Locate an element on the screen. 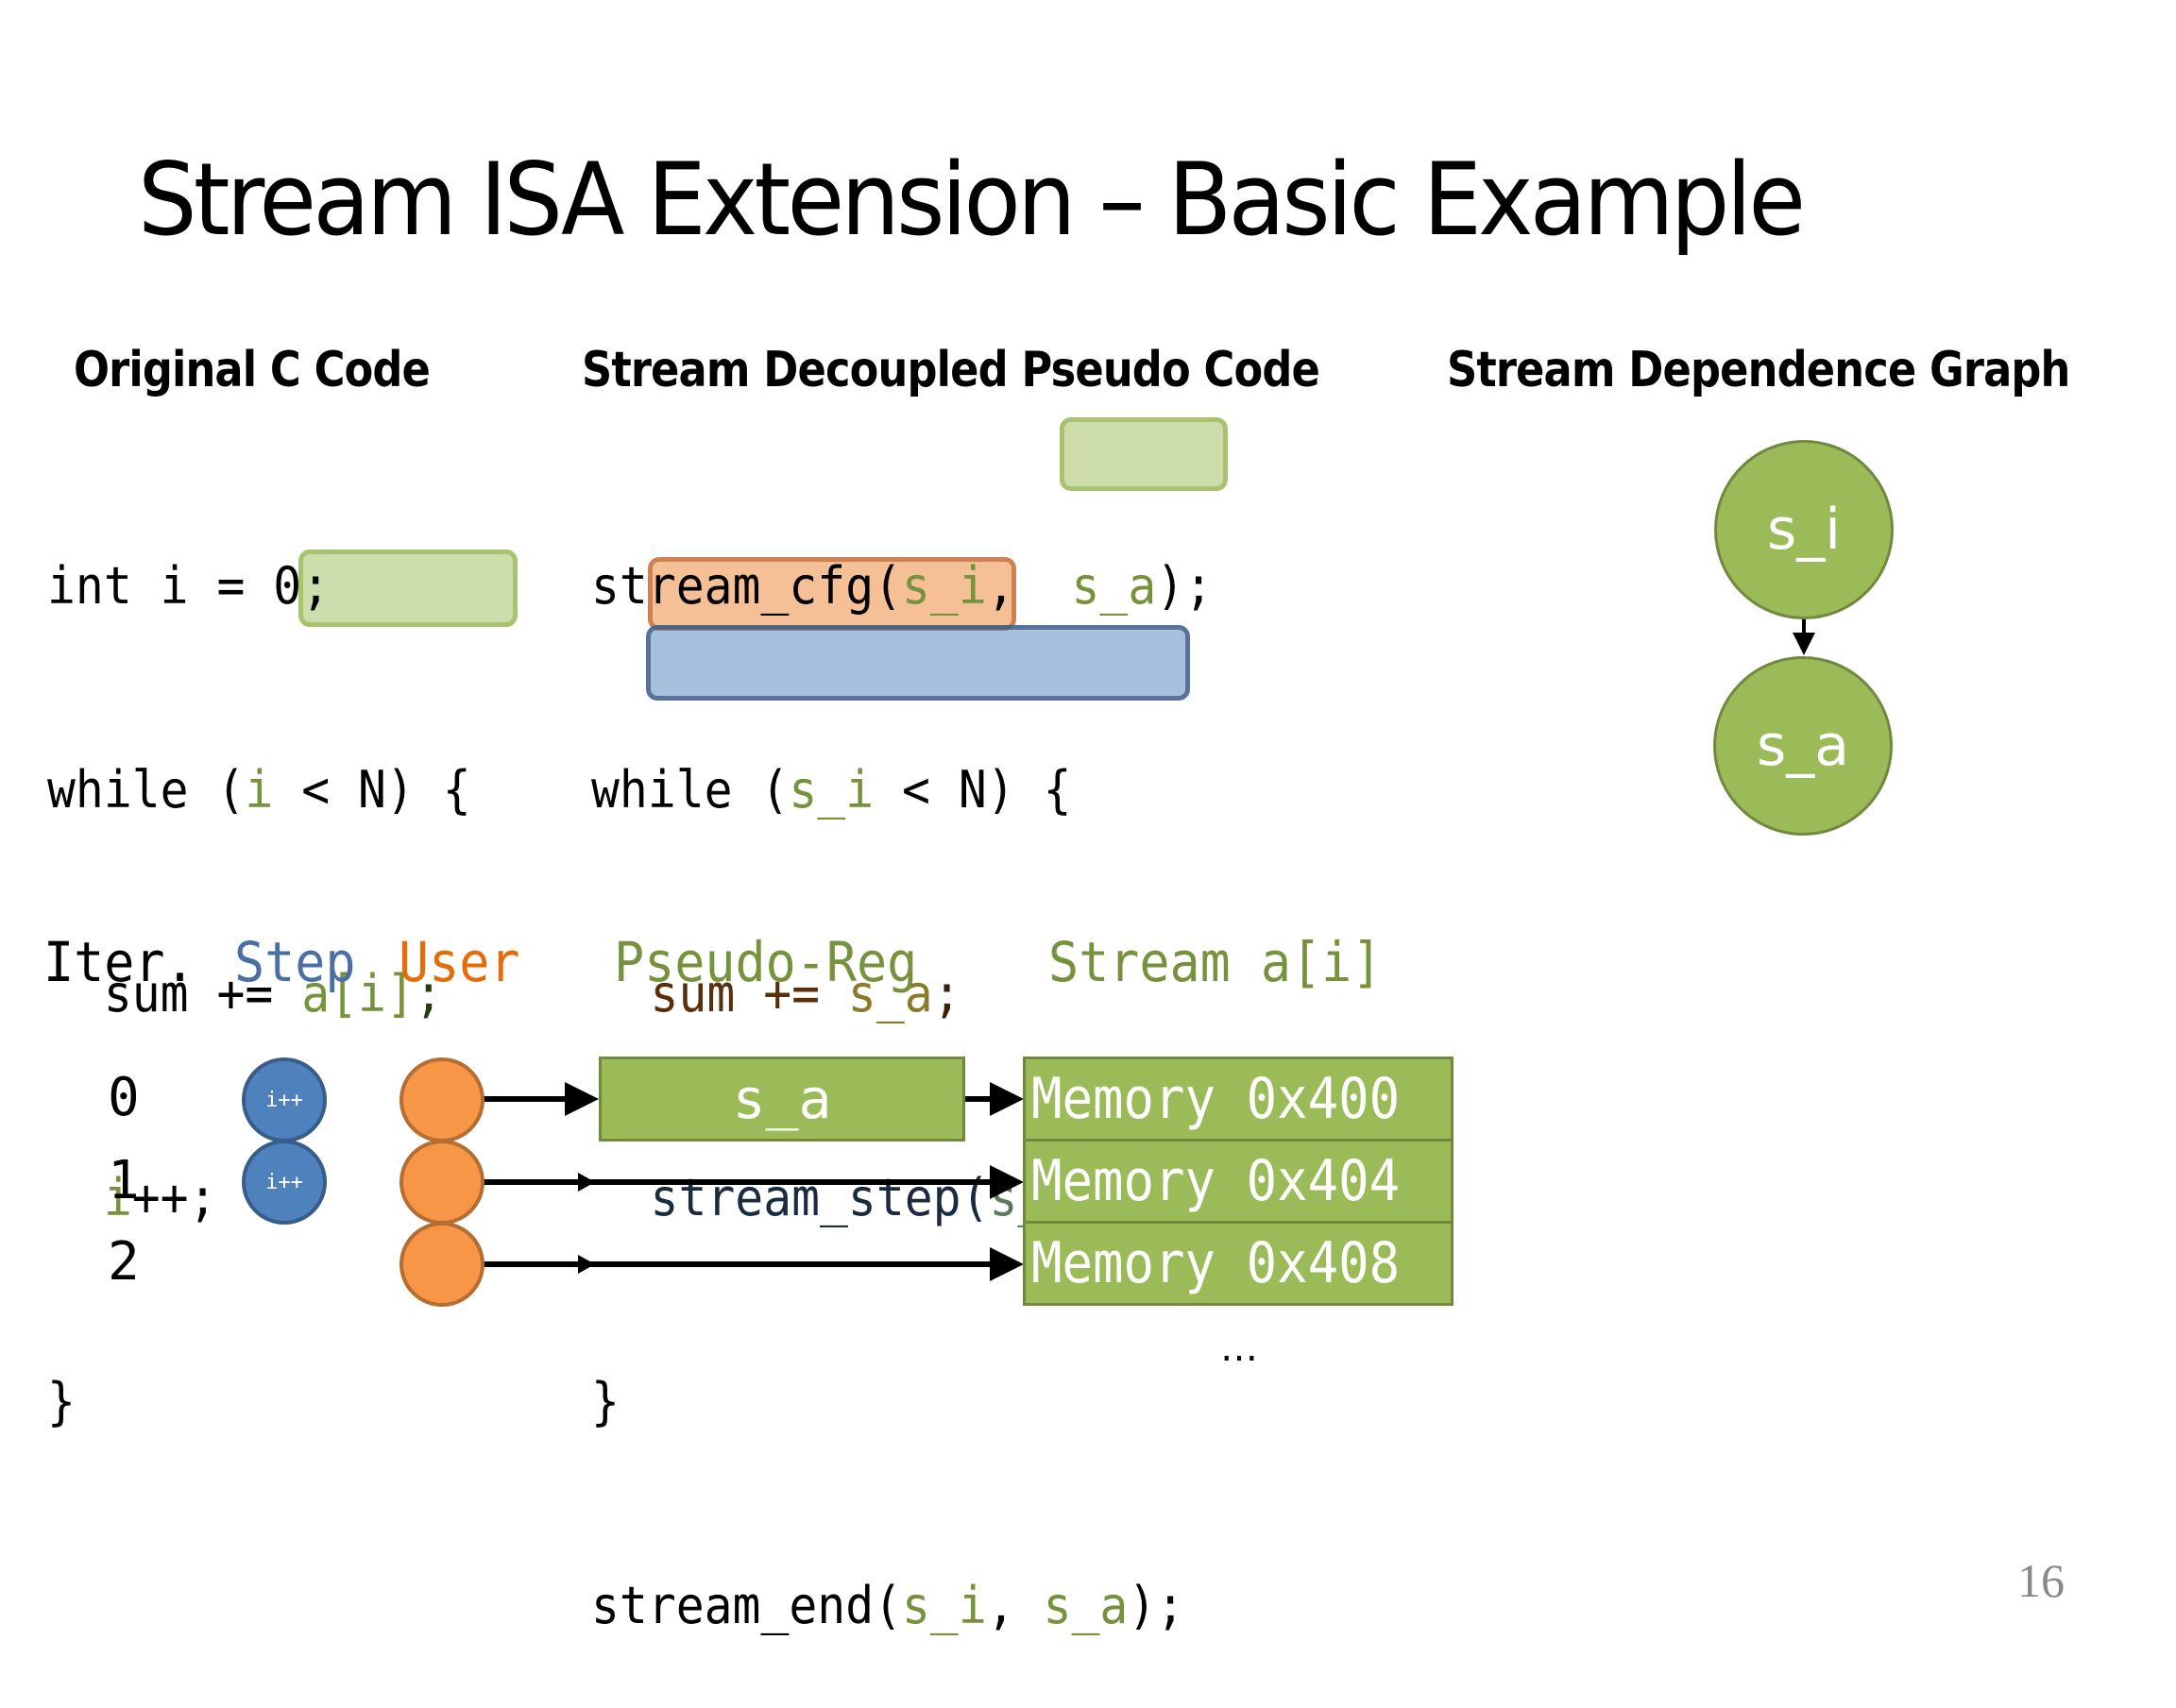 The image size is (2176, 1708). col-header-step: Step is located at coordinates (295, 962).